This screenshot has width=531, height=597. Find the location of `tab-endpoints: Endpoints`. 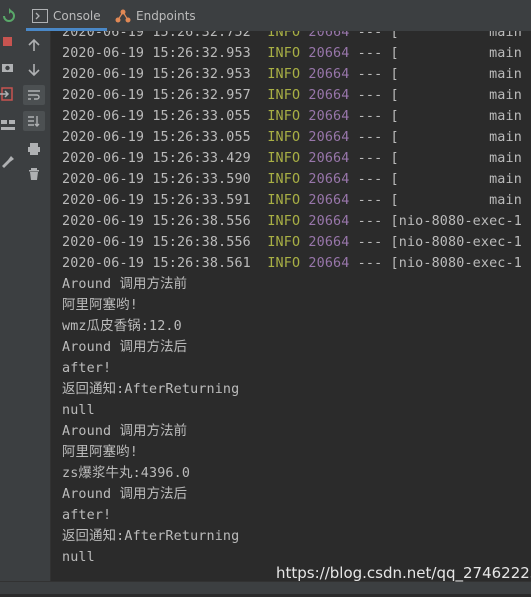

tab-endpoints: Endpoints is located at coordinates (155, 15).